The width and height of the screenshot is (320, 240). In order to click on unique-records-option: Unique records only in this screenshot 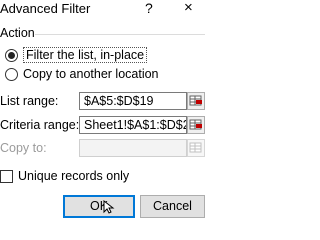, I will do `click(64, 176)`.